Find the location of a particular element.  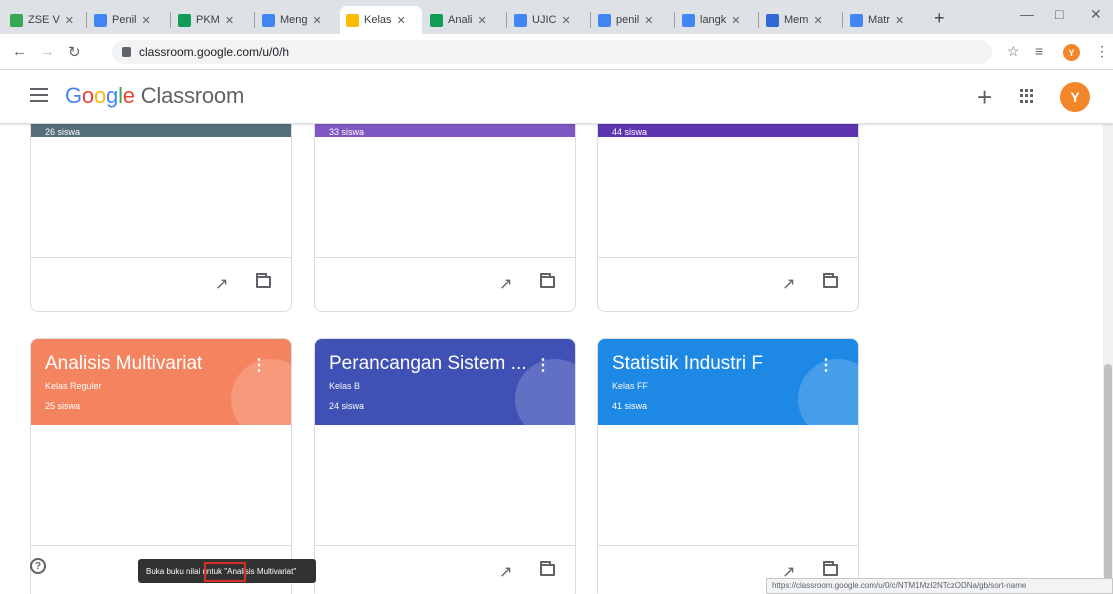

browser-tab: PKM ✕ is located at coordinates (213, 20).